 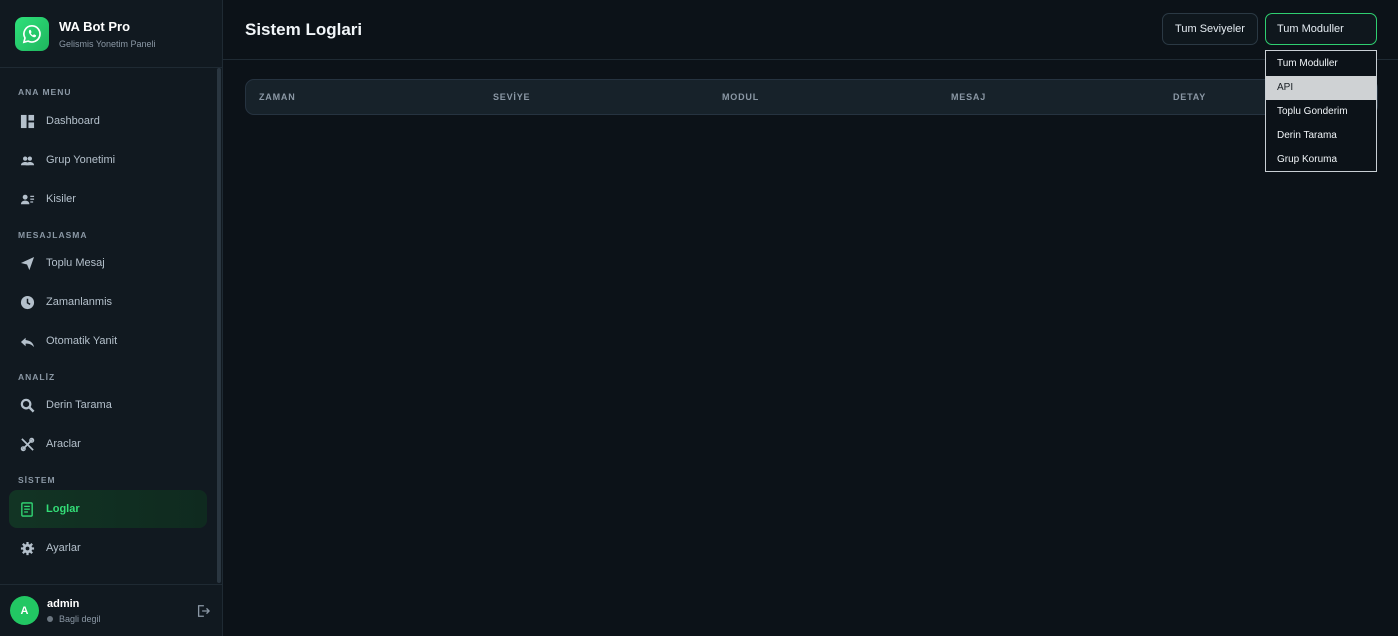 I want to click on search-icon, so click(x=27, y=405).